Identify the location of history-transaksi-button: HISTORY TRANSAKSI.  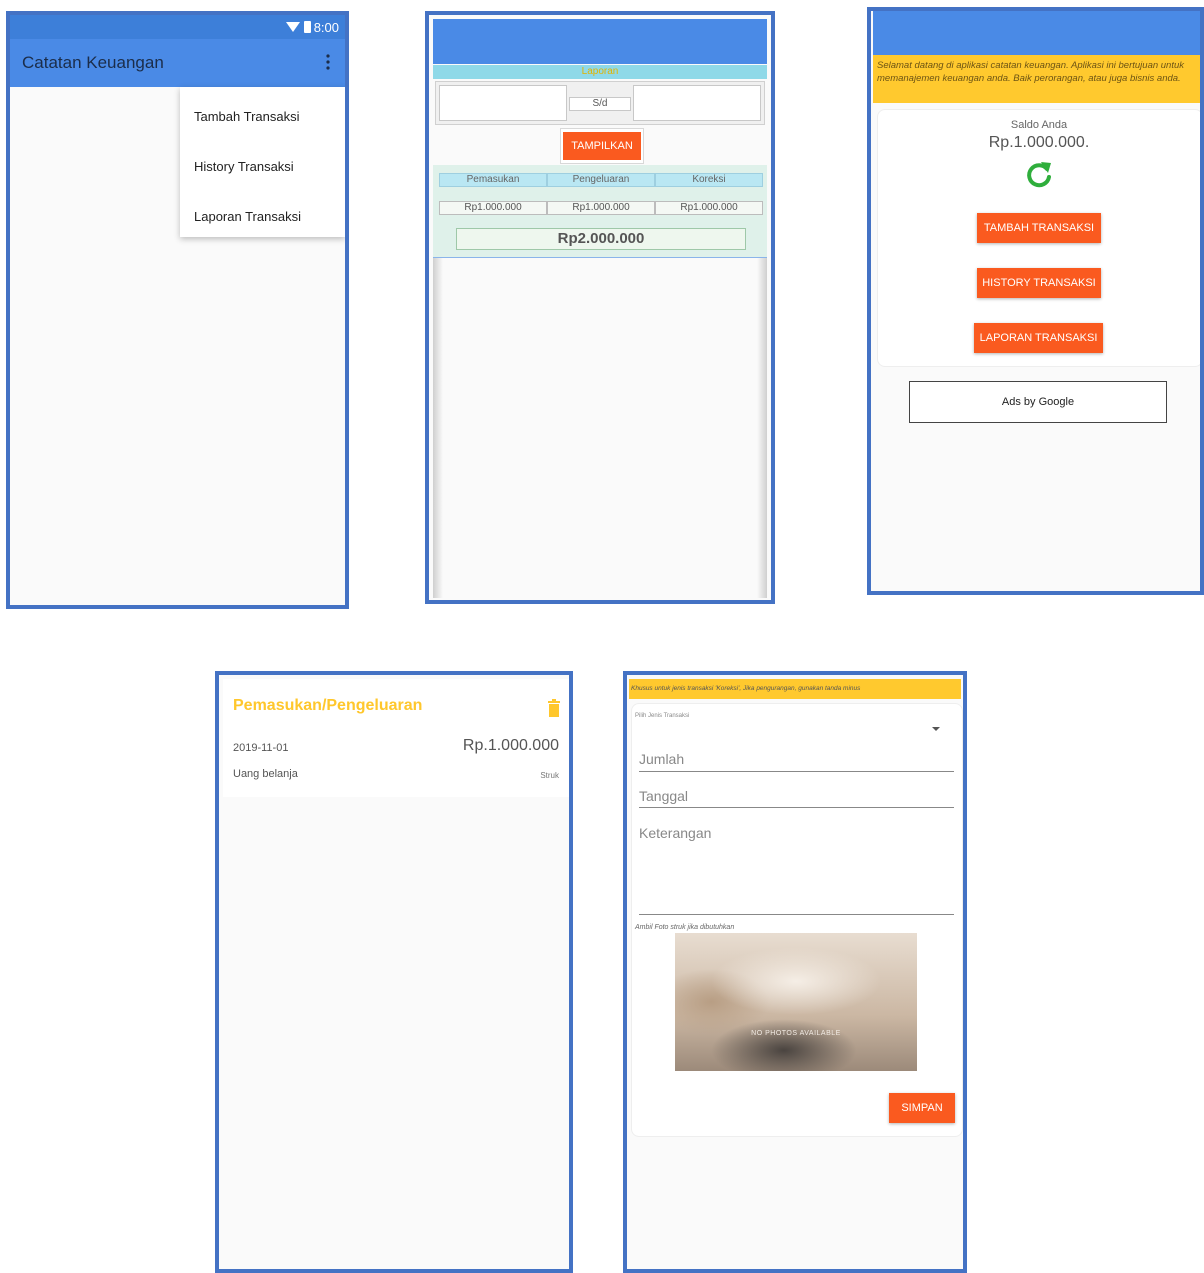
(1039, 283).